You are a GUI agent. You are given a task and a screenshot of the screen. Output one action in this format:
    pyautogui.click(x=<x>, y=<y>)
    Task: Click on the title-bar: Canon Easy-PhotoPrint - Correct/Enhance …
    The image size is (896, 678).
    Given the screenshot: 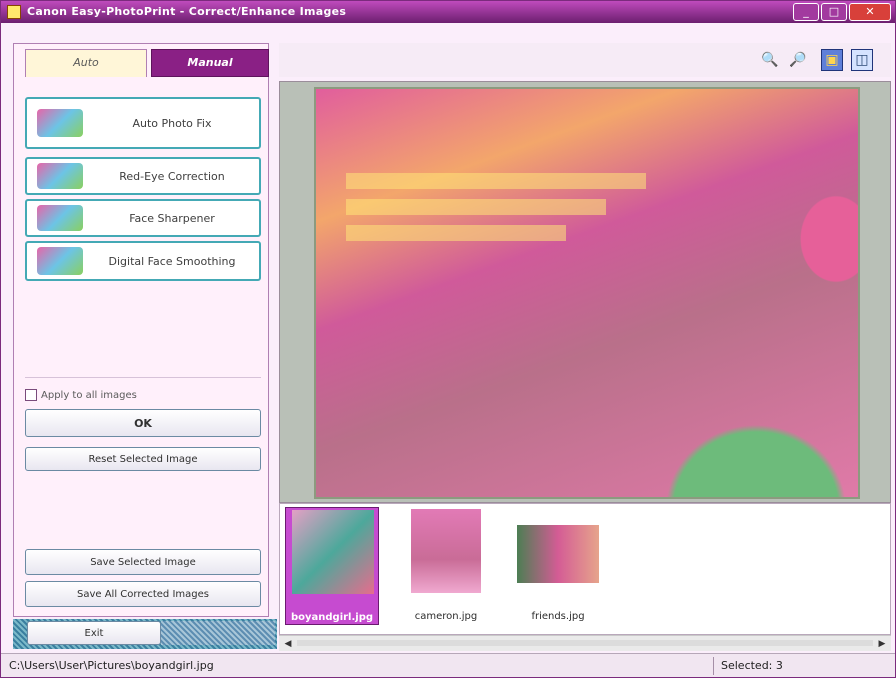 What is the action you would take?
    pyautogui.click(x=448, y=12)
    